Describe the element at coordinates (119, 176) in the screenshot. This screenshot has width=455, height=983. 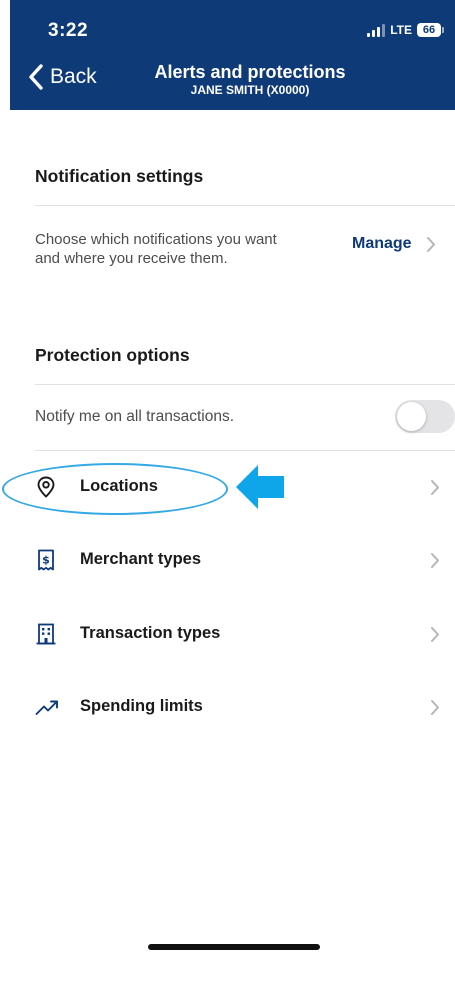
I see `notification-settings-heading: Notification settings` at that location.